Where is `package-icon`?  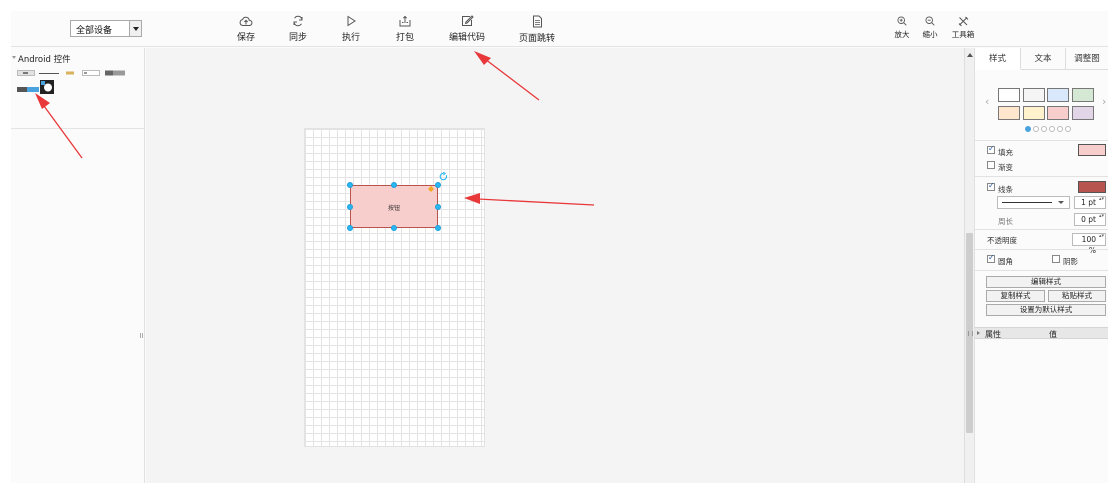
package-icon is located at coordinates (405, 21).